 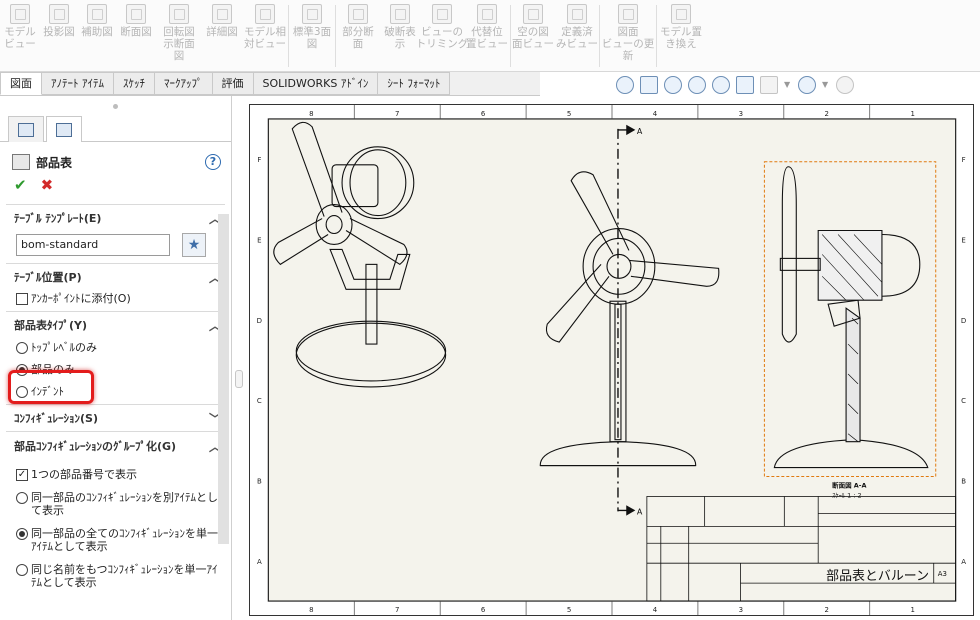 What do you see at coordinates (721, 85) in the screenshot?
I see `rotate-icon` at bounding box center [721, 85].